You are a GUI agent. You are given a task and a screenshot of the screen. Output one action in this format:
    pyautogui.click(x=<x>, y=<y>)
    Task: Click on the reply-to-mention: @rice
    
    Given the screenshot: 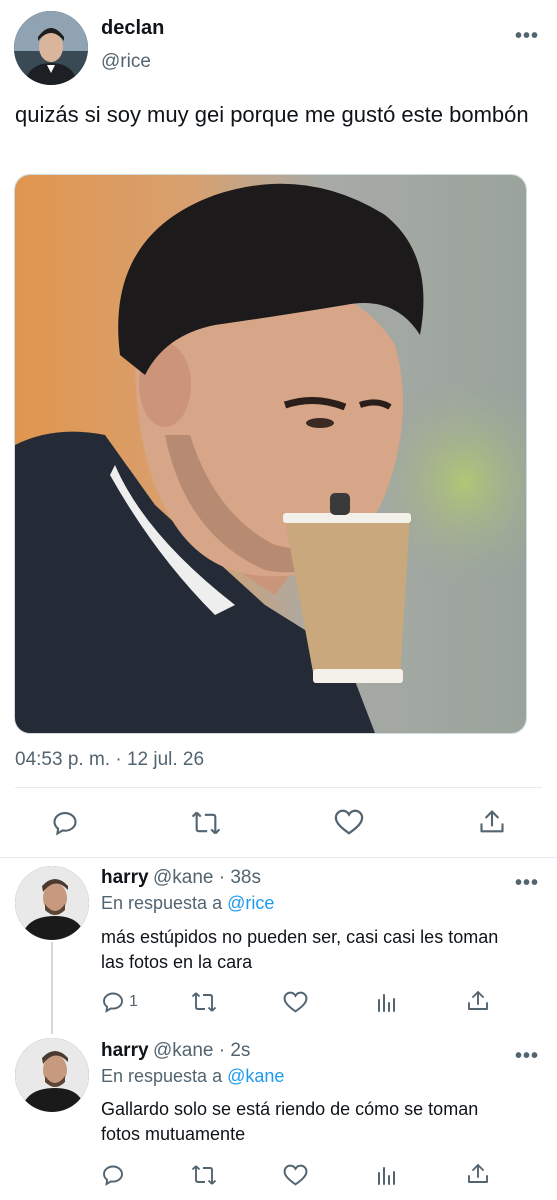 What is the action you would take?
    pyautogui.click(x=250, y=903)
    